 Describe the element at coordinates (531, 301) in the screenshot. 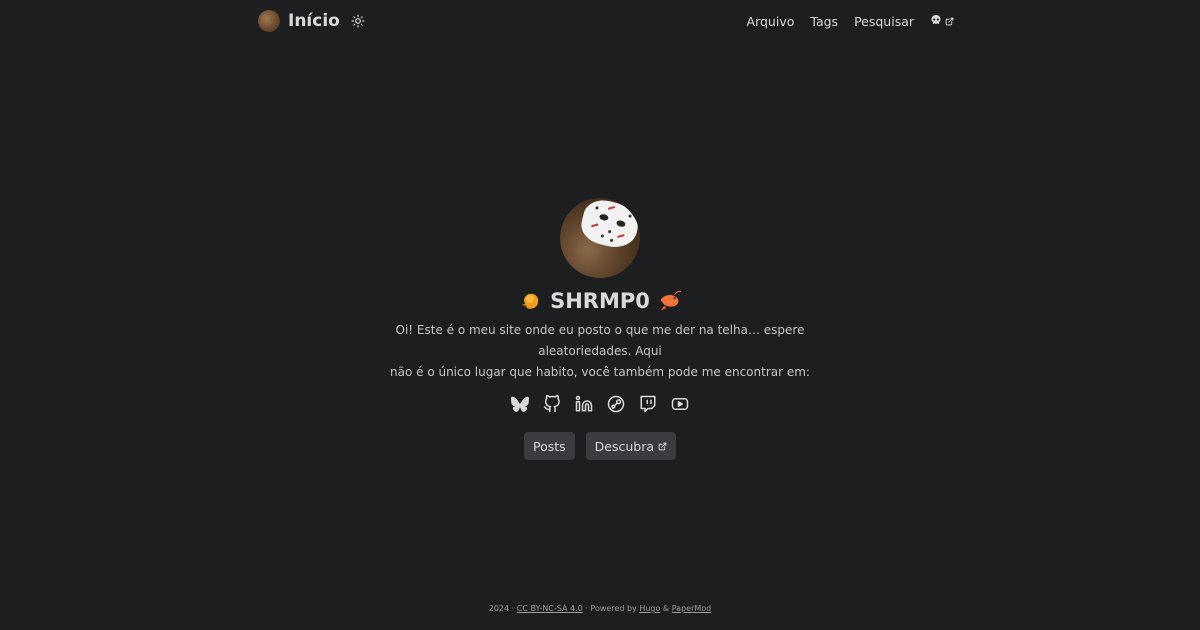

I see `orange-shrimp-emoji` at that location.